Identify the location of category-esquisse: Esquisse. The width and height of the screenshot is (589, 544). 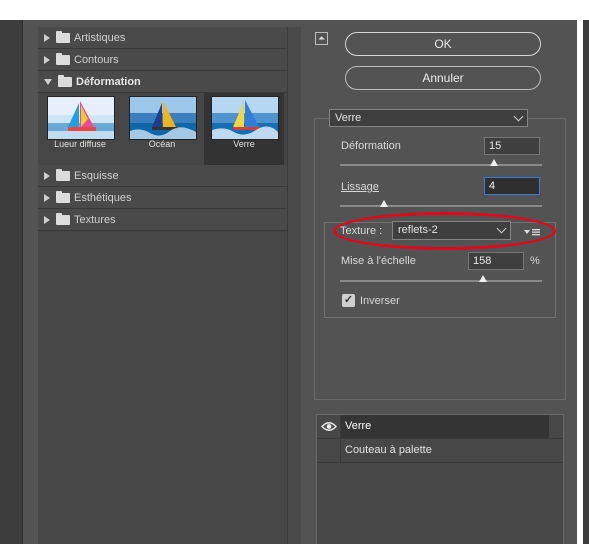
(162, 176).